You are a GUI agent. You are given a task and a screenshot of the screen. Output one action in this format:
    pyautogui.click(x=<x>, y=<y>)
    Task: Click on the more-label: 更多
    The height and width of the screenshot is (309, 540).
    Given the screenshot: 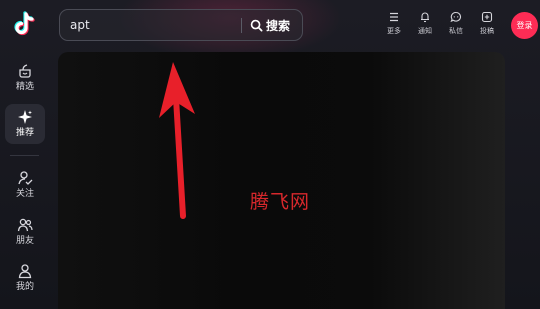 What is the action you would take?
    pyautogui.click(x=394, y=31)
    